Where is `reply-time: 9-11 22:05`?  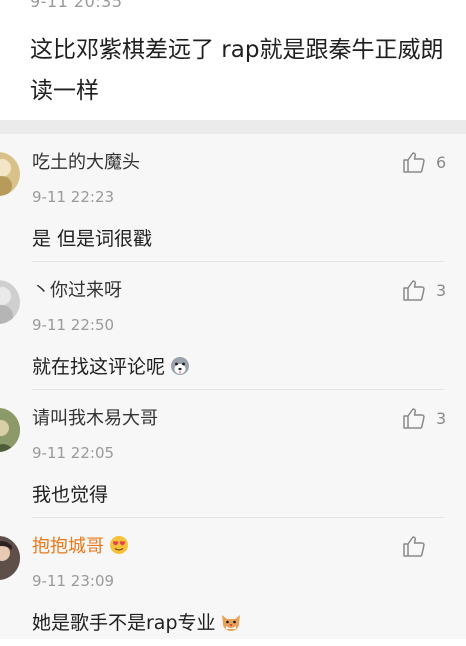 reply-time: 9-11 22:05 is located at coordinates (73, 453).